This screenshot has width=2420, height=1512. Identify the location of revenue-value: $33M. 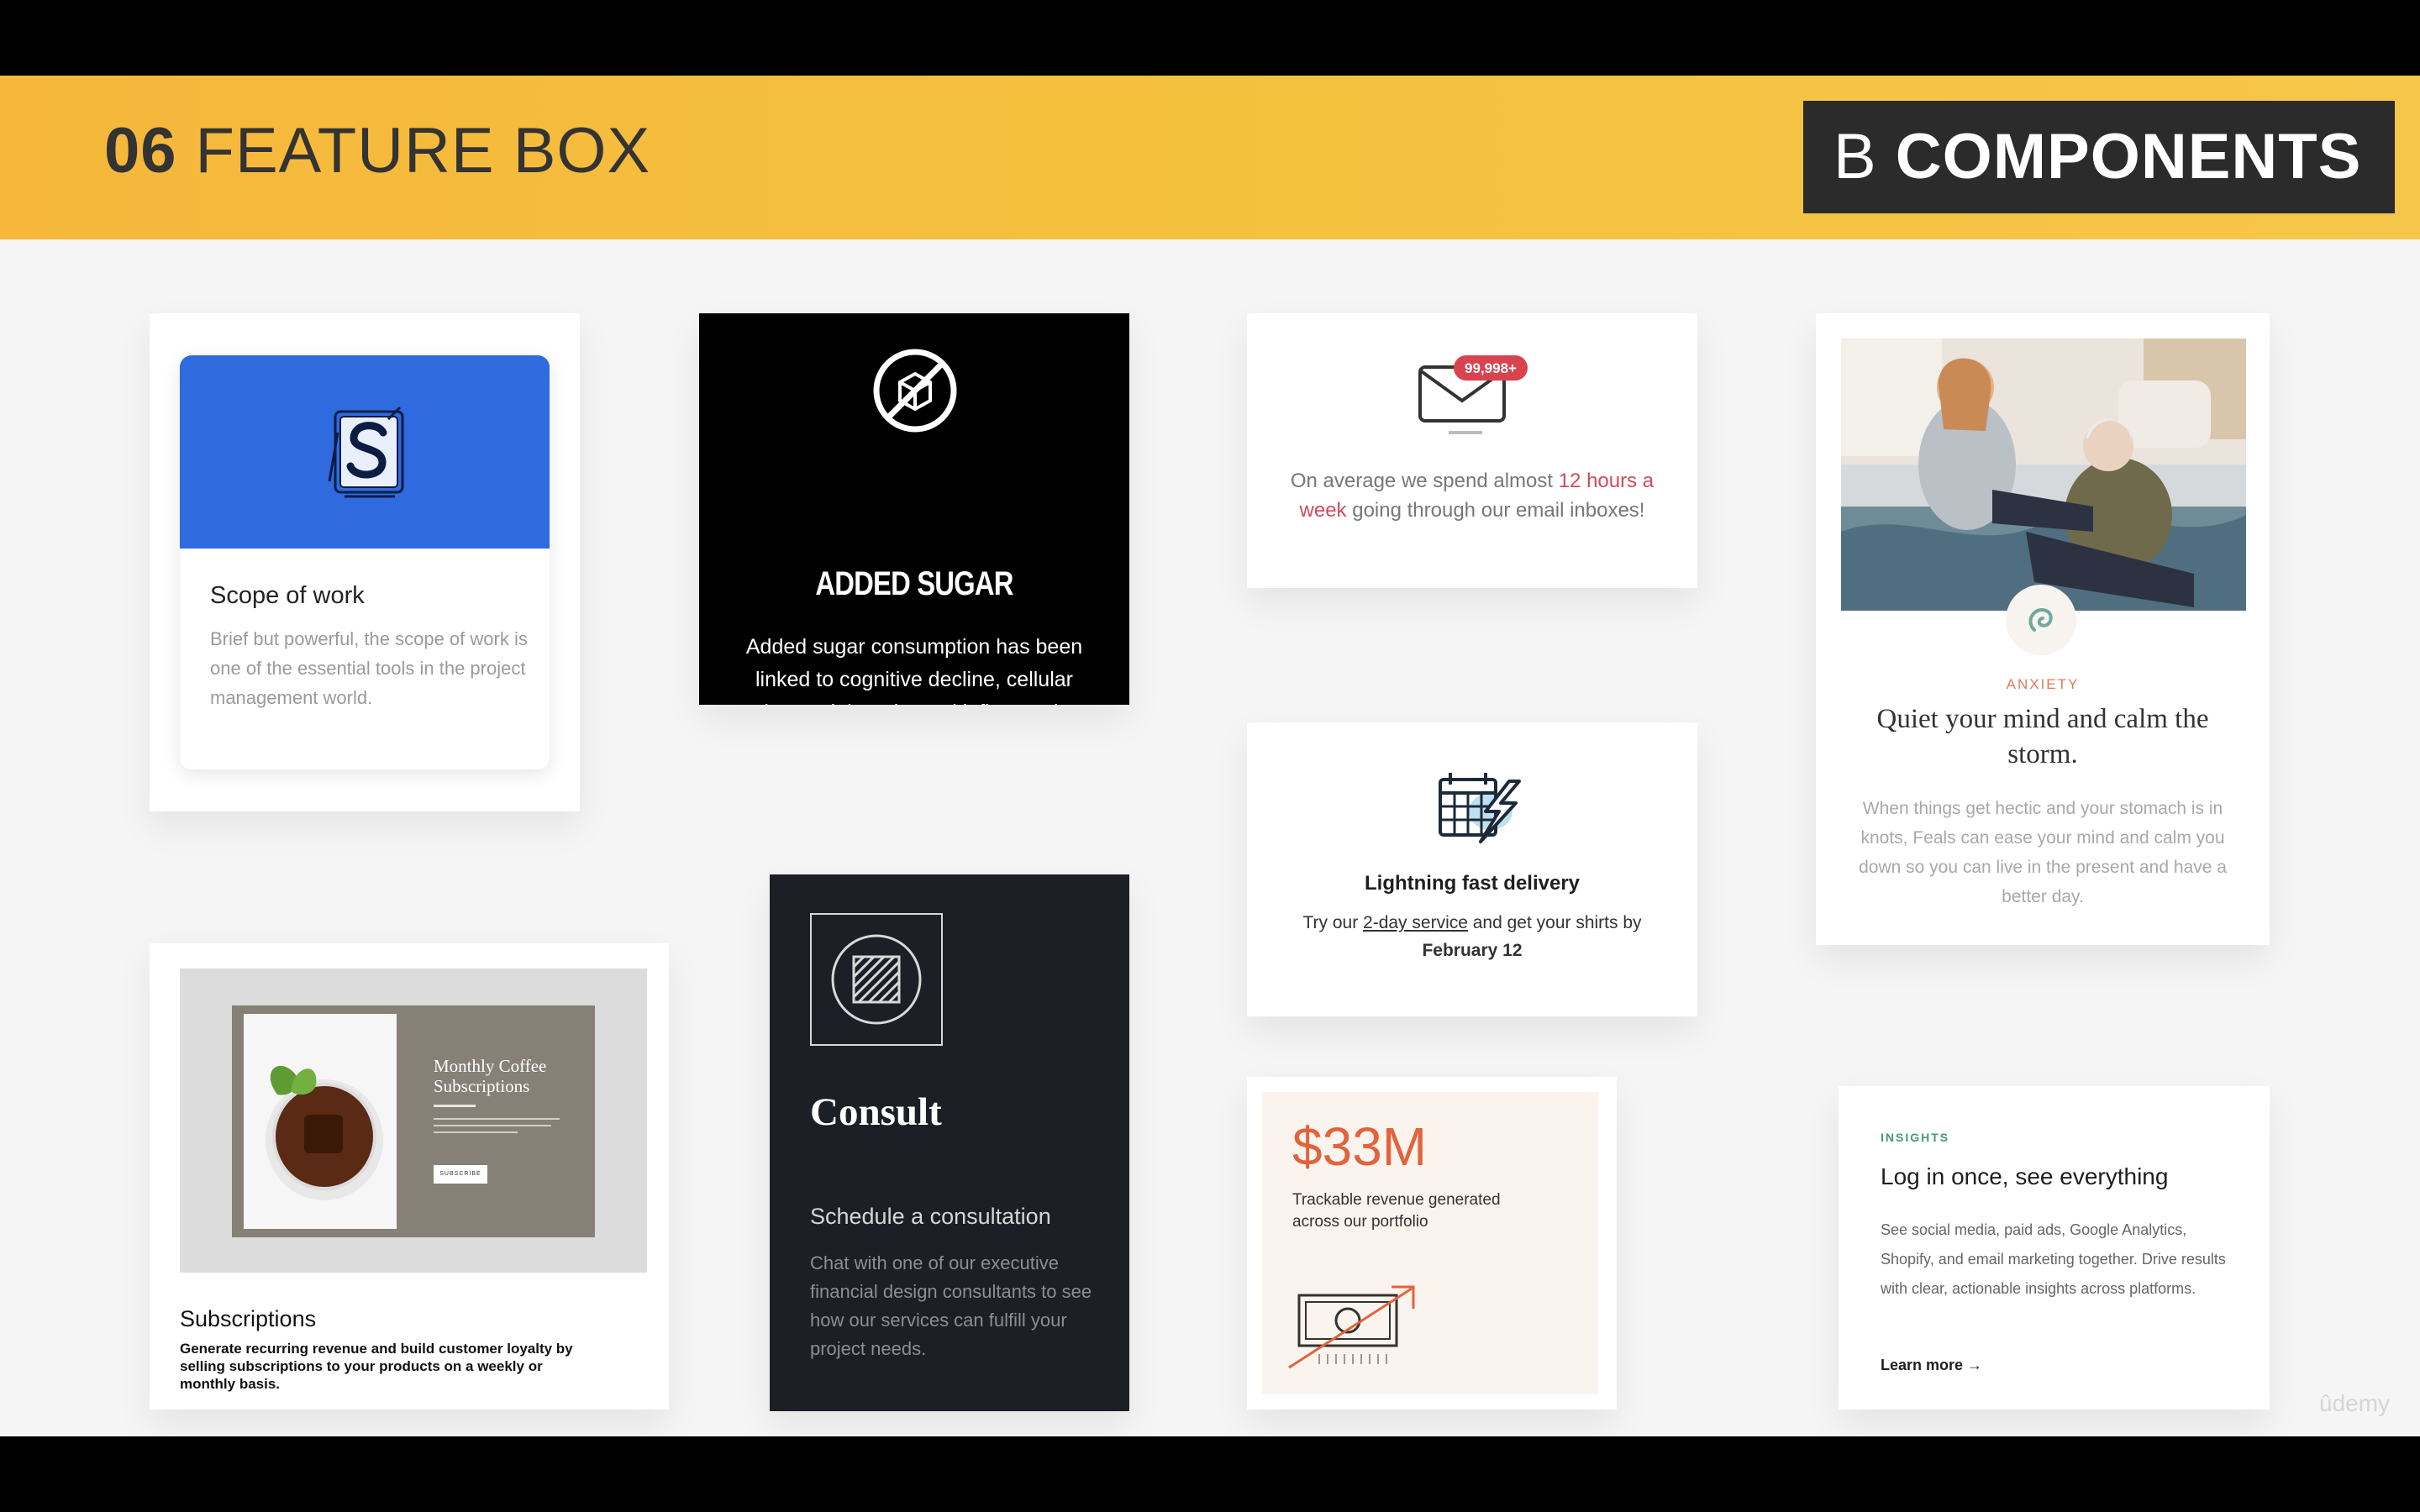
(1360, 1146).